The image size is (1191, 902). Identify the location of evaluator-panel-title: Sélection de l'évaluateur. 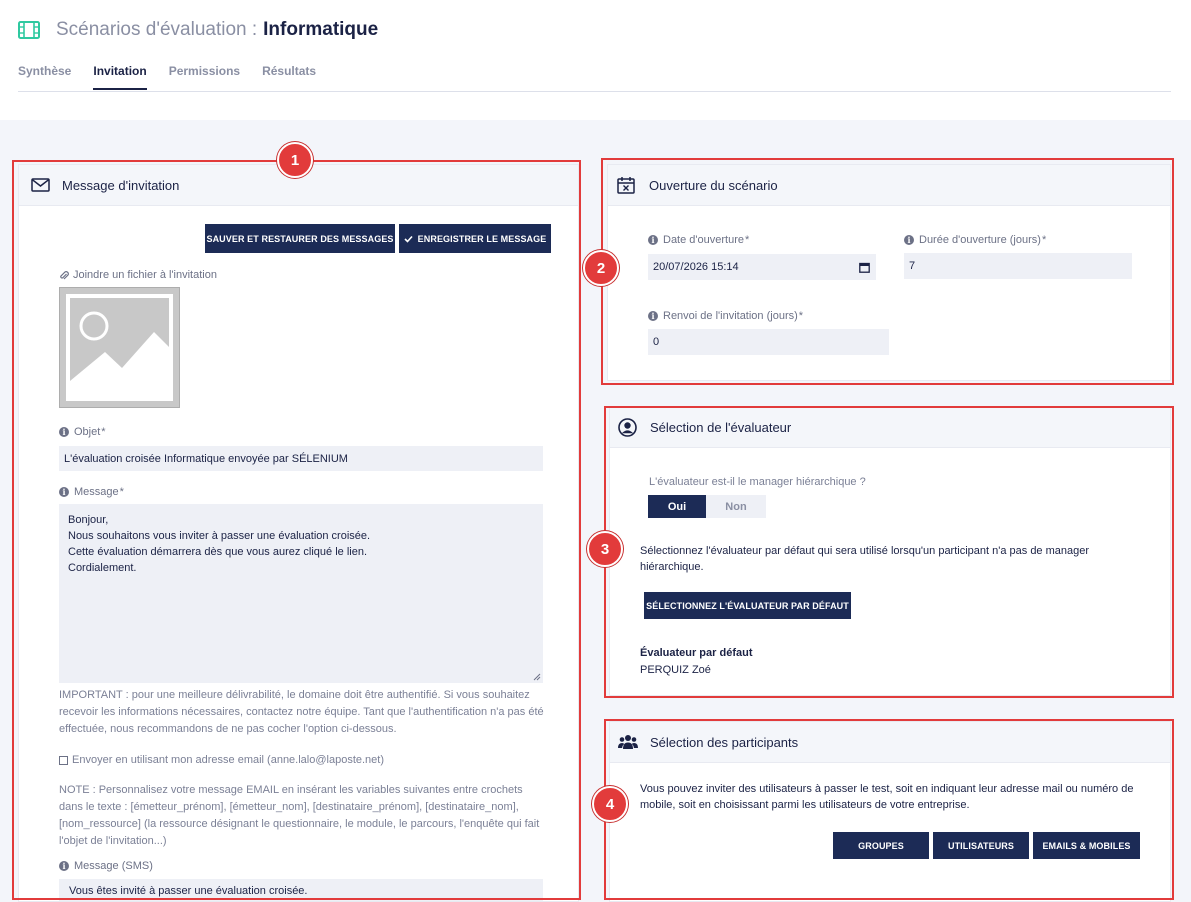
(721, 427).